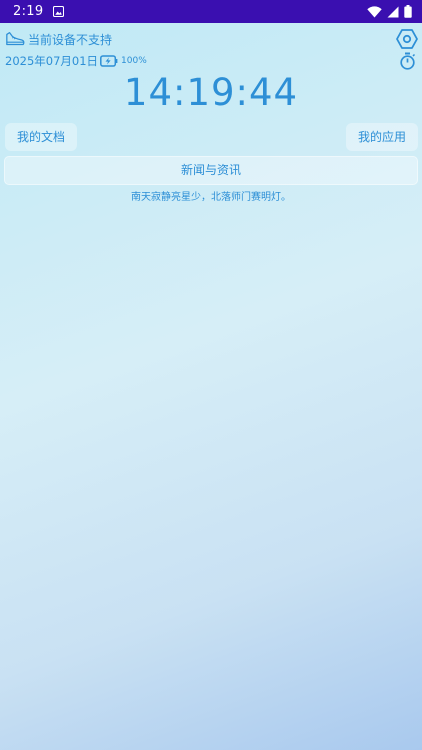  I want to click on battery-charging-icon, so click(109, 61).